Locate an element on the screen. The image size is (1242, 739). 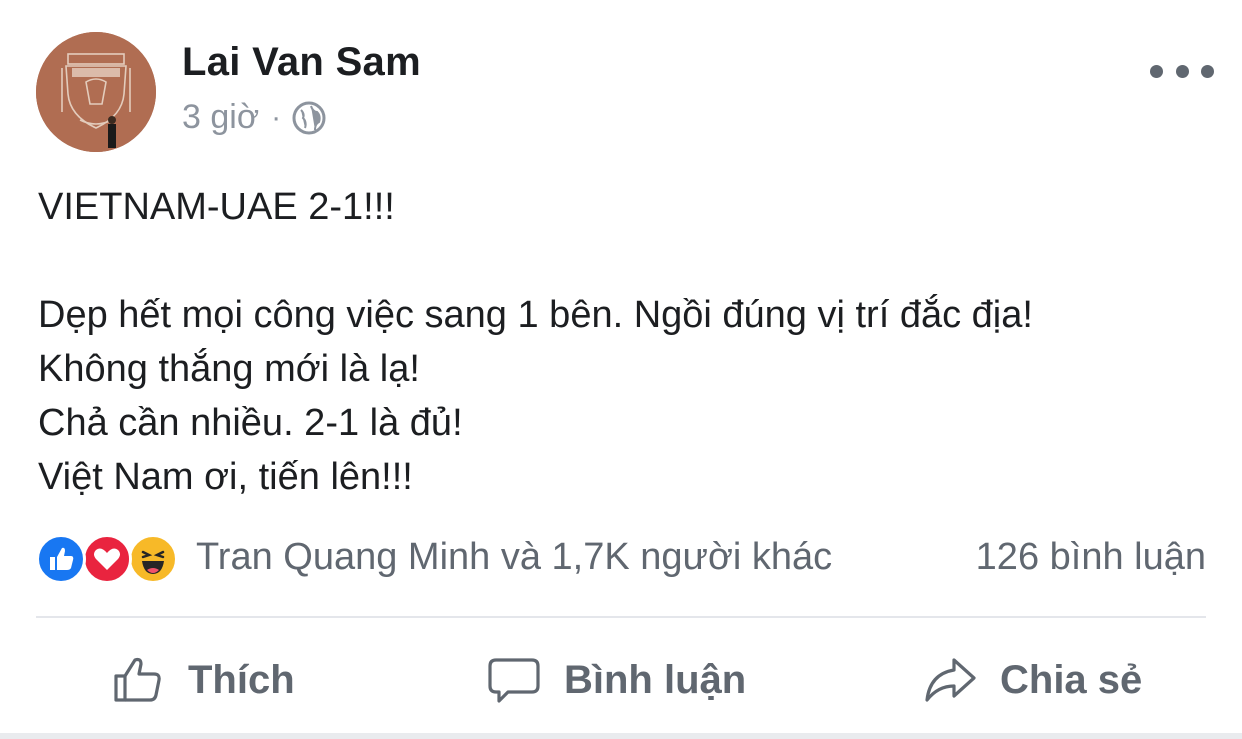
post-line: Việt Nam ơi, tiến lên!!! is located at coordinates (225, 477).